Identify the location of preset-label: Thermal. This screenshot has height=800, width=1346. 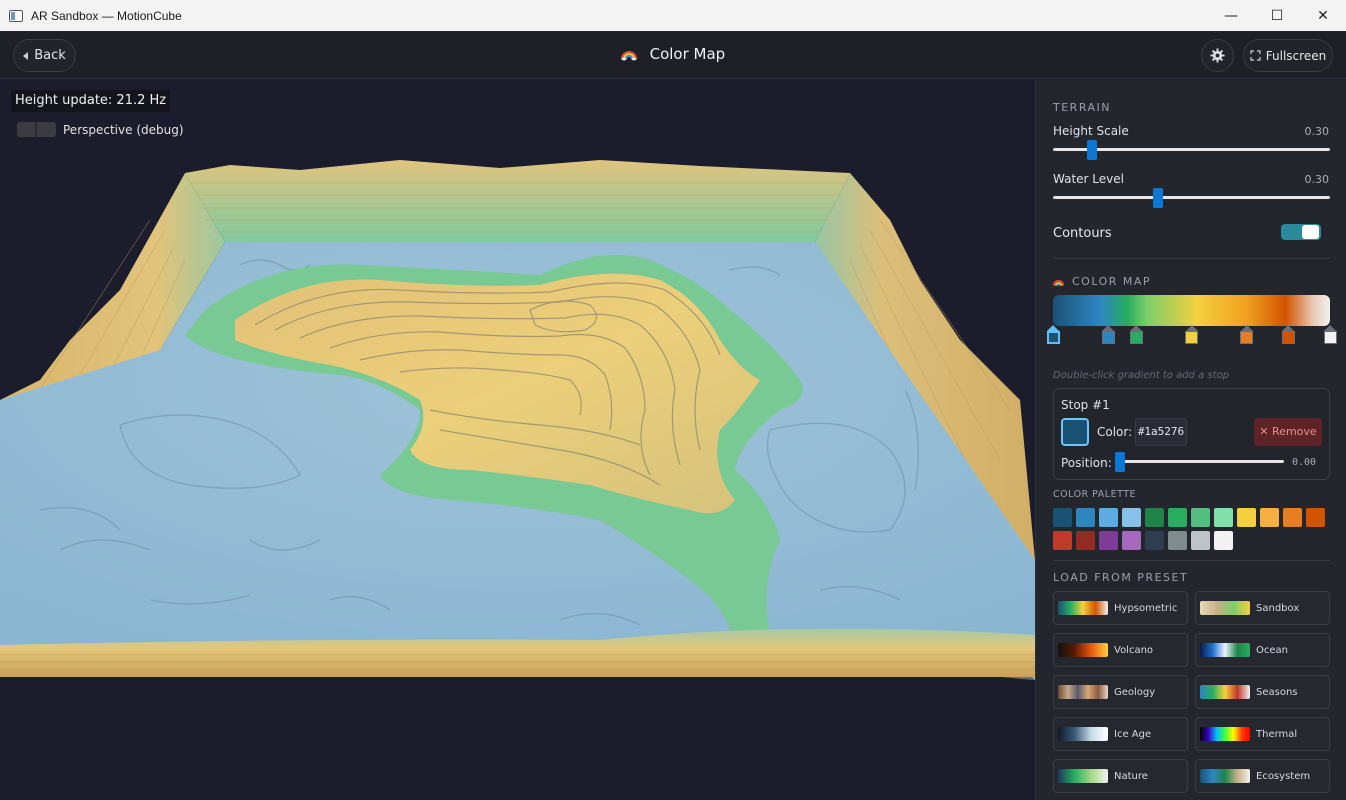
(1277, 734).